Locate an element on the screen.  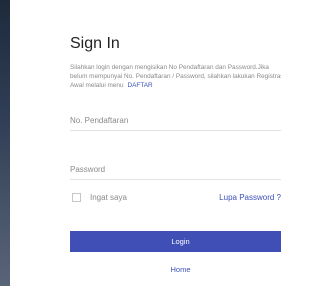
remember-me-checkbox is located at coordinates (76, 197).